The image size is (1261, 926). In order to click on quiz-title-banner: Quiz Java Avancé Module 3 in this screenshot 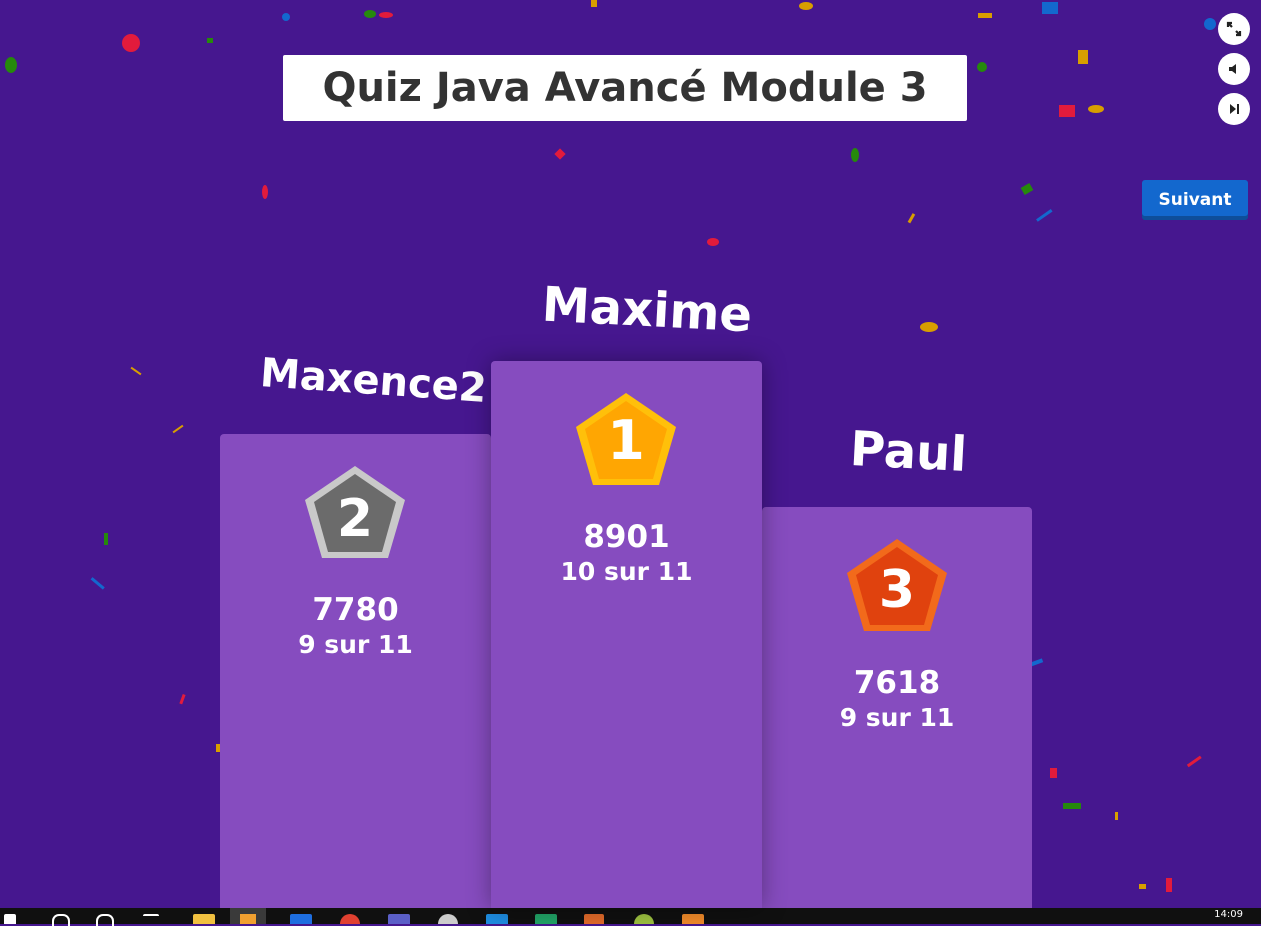, I will do `click(625, 88)`.